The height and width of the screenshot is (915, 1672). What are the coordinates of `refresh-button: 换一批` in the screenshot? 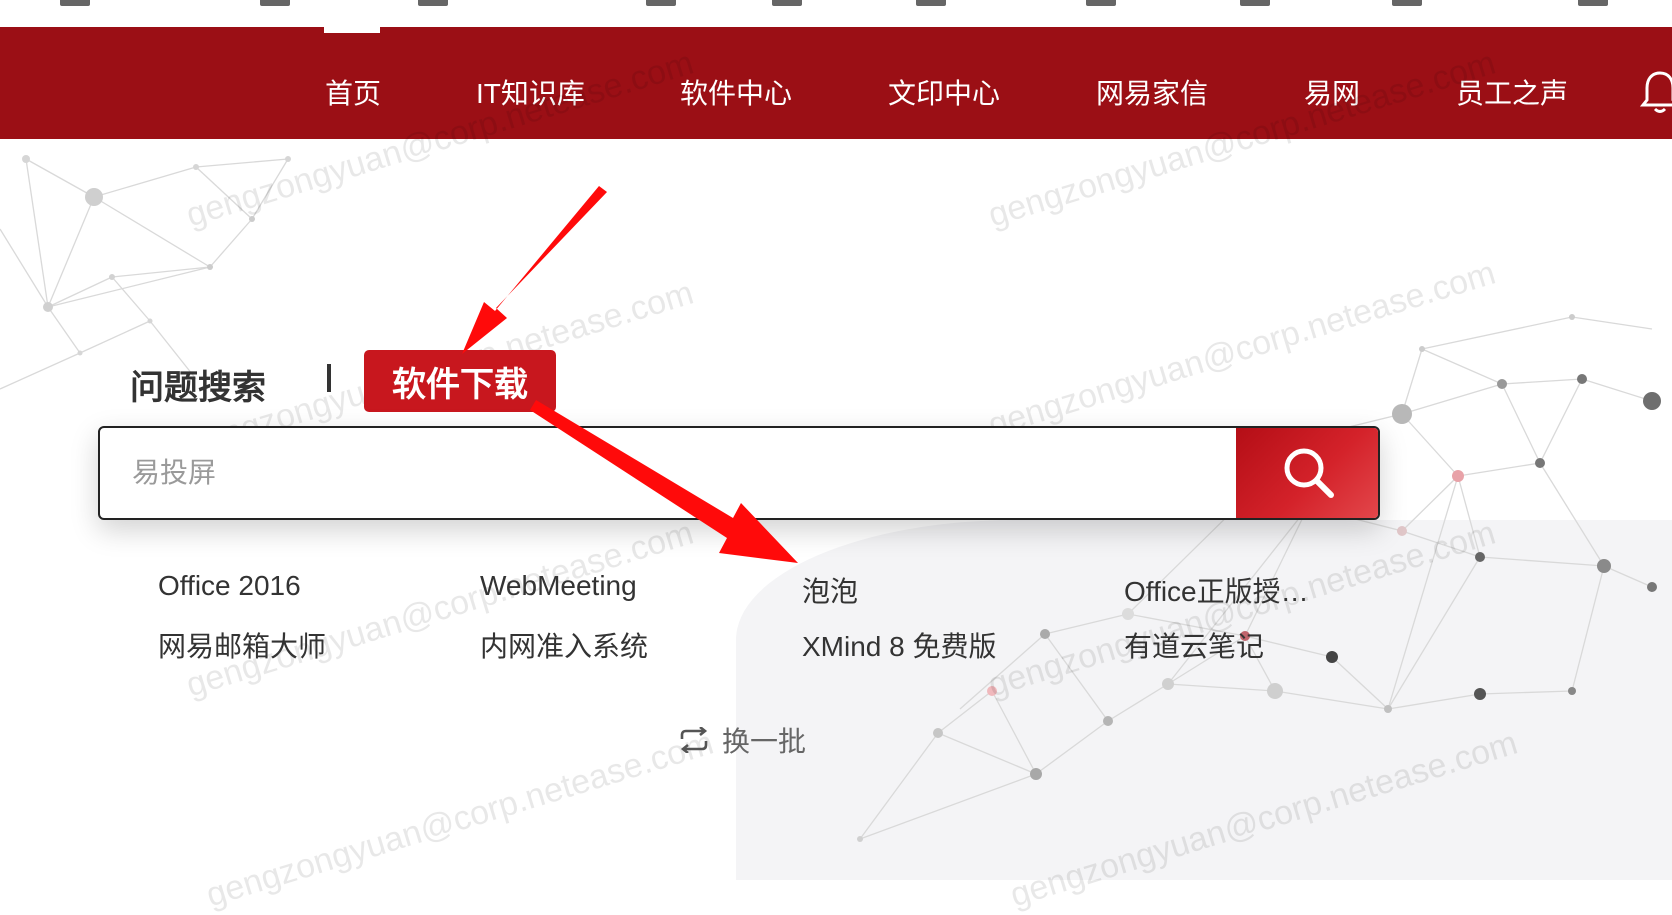 It's located at (742, 740).